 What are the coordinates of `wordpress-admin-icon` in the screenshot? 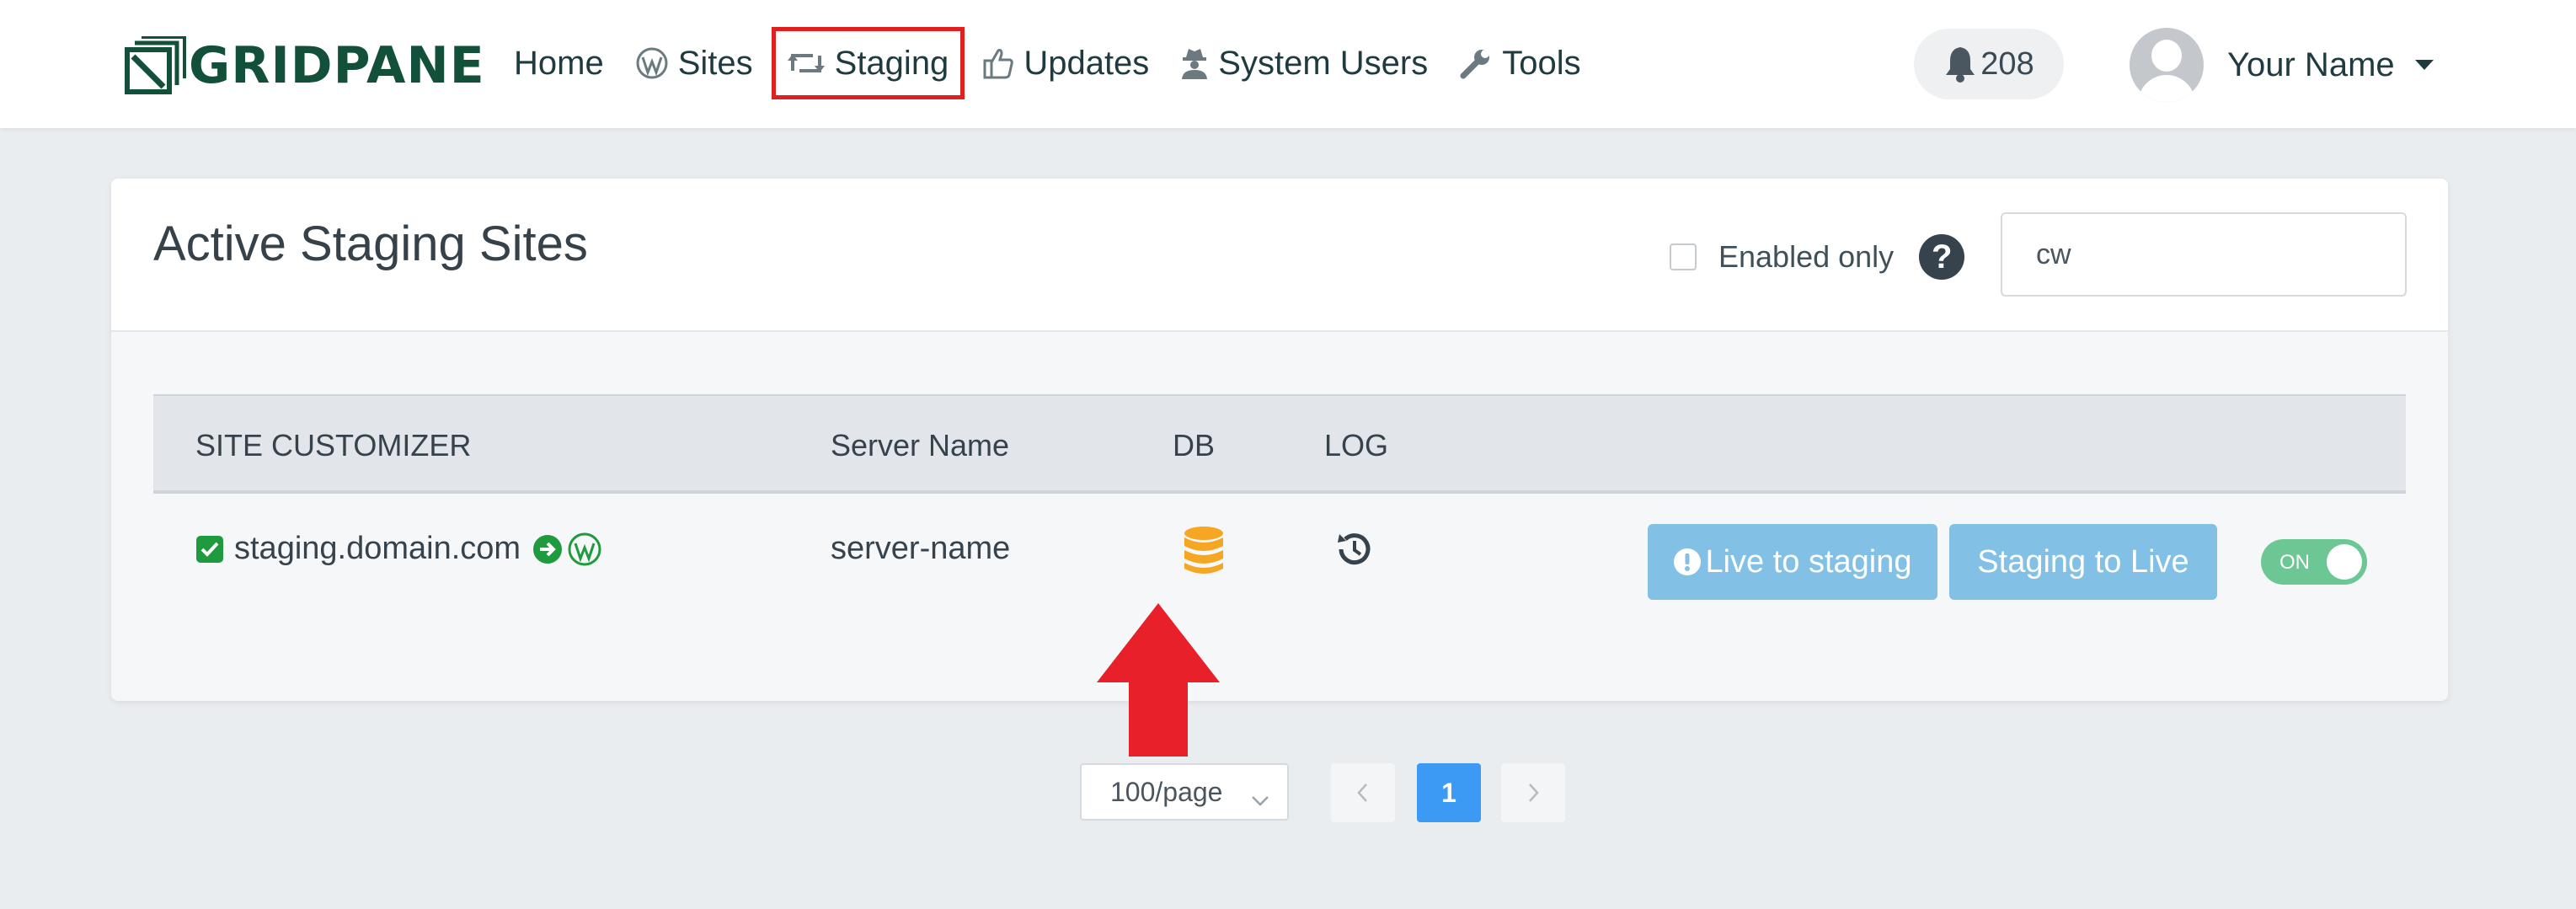 It's located at (584, 549).